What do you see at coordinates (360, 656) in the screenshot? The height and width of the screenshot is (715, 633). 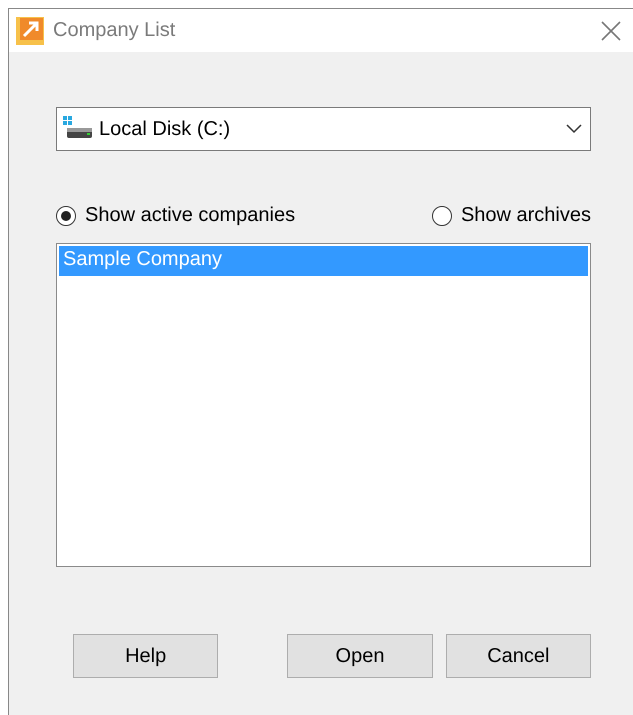 I see `dialog-button: Open` at bounding box center [360, 656].